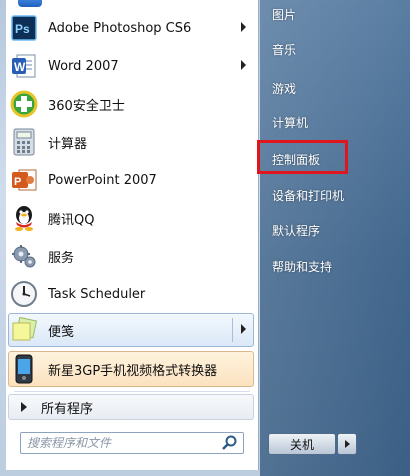 This screenshot has height=476, width=410. What do you see at coordinates (24, 142) in the screenshot?
I see `calculator-icon` at bounding box center [24, 142].